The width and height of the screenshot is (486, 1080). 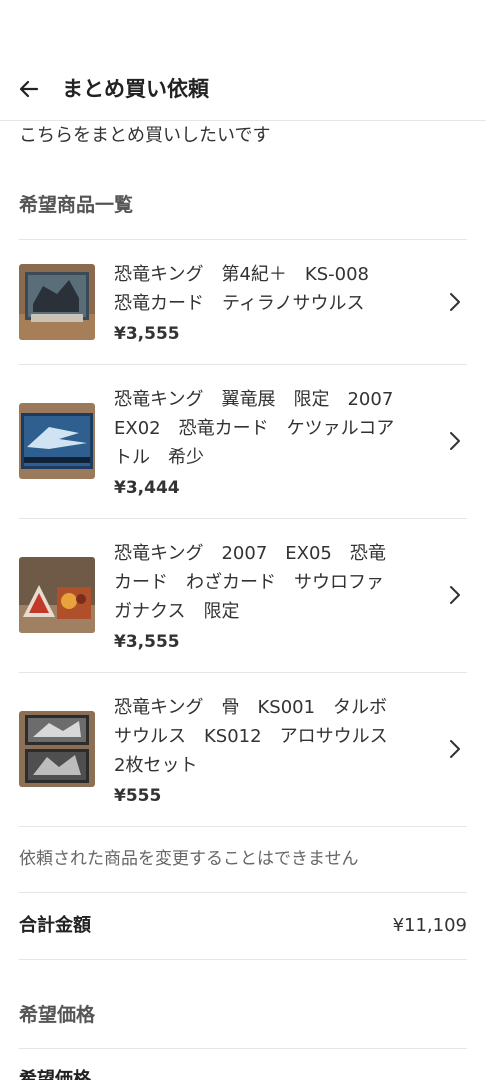 I want to click on back-button, so click(x=29, y=89).